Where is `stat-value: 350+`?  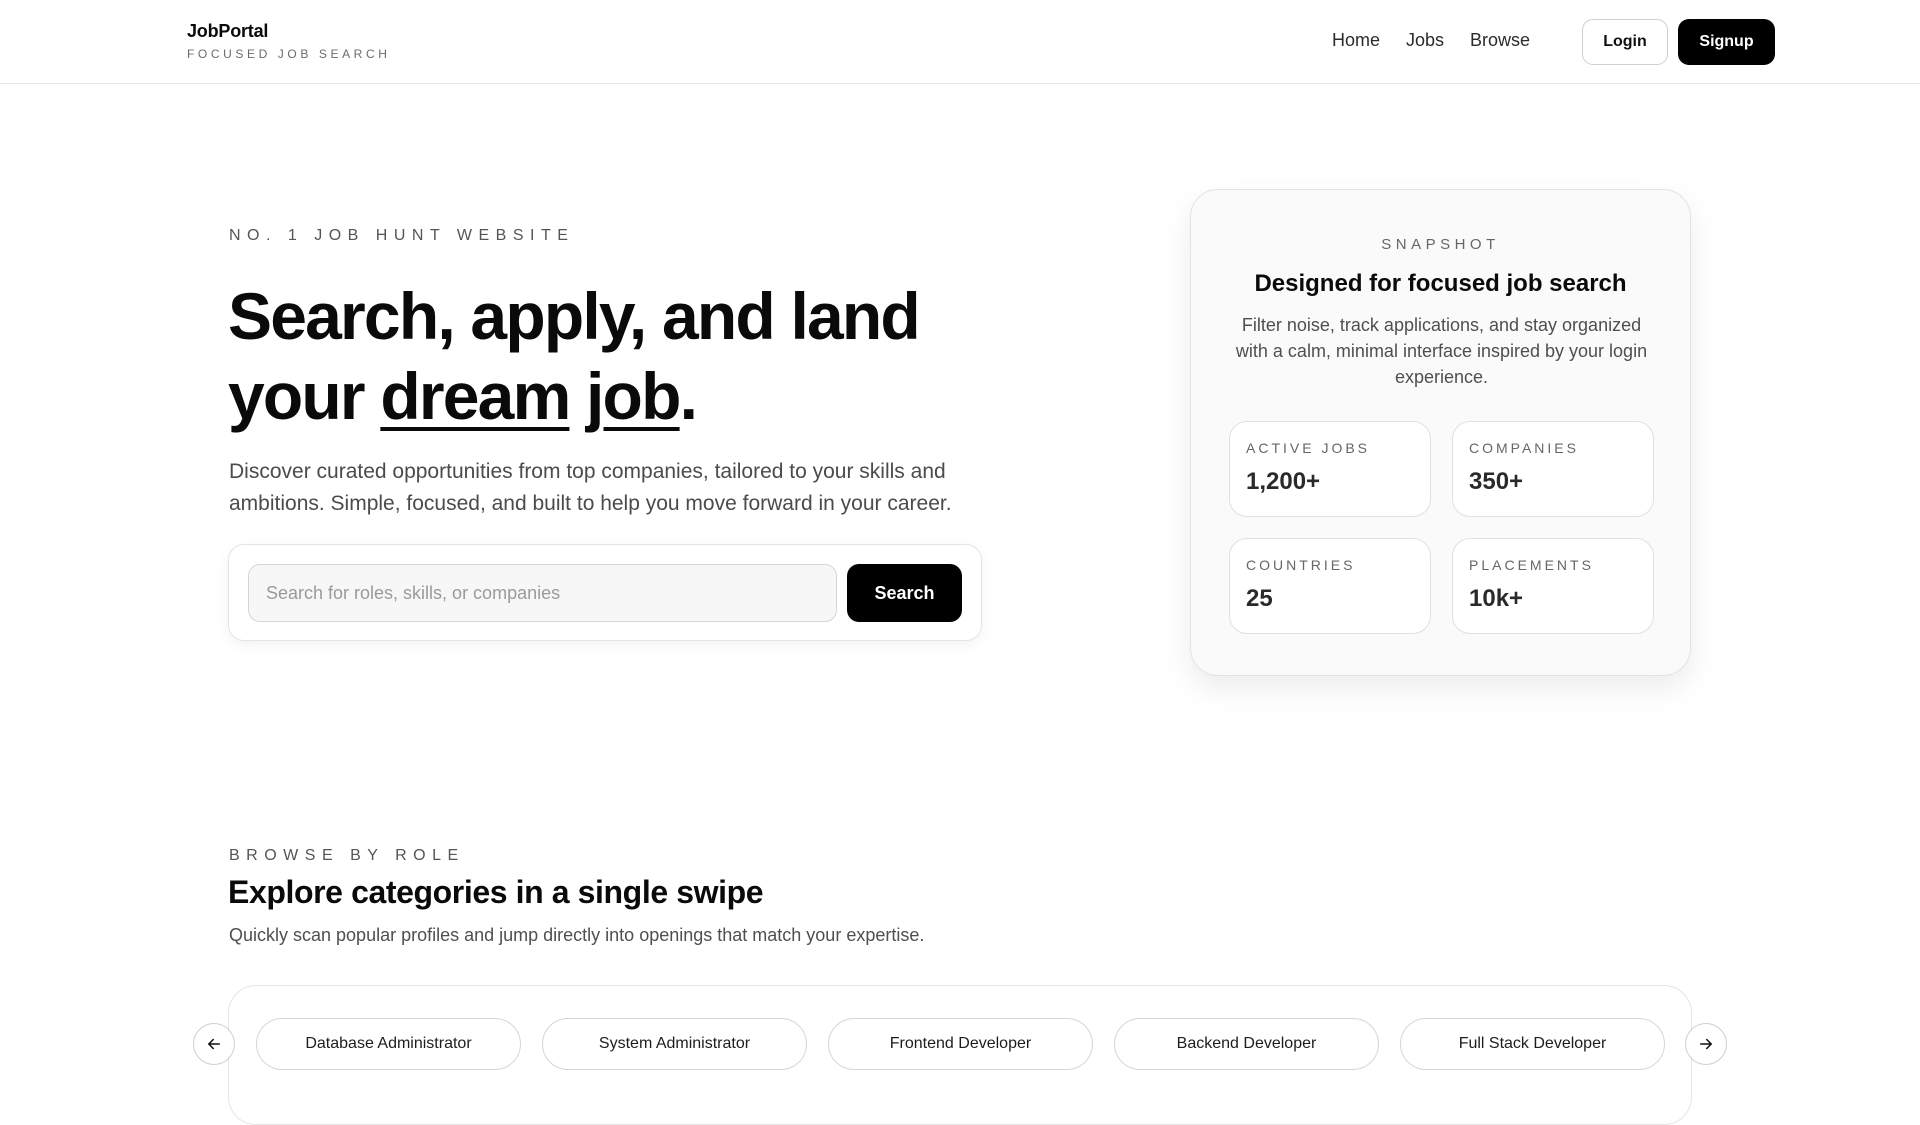
stat-value: 350+ is located at coordinates (1496, 481).